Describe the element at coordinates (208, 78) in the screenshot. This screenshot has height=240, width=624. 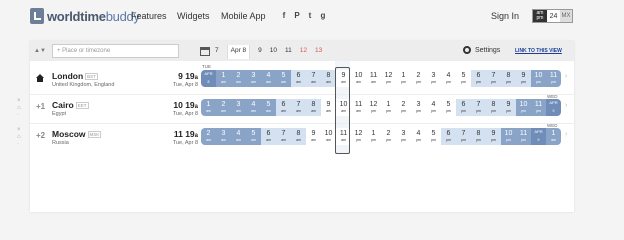
I see `hour-cell: APR 8` at that location.